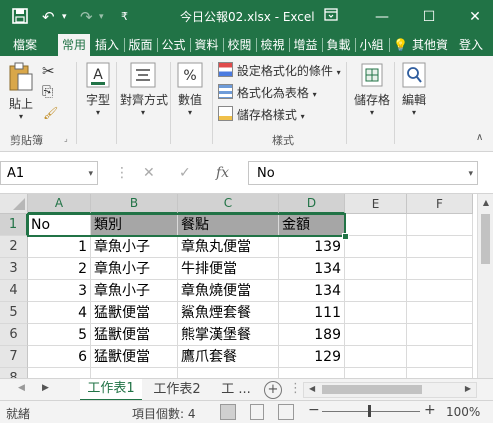  I want to click on conditional-formatting-button: 設定格式化的條件 ▾, so click(279, 70).